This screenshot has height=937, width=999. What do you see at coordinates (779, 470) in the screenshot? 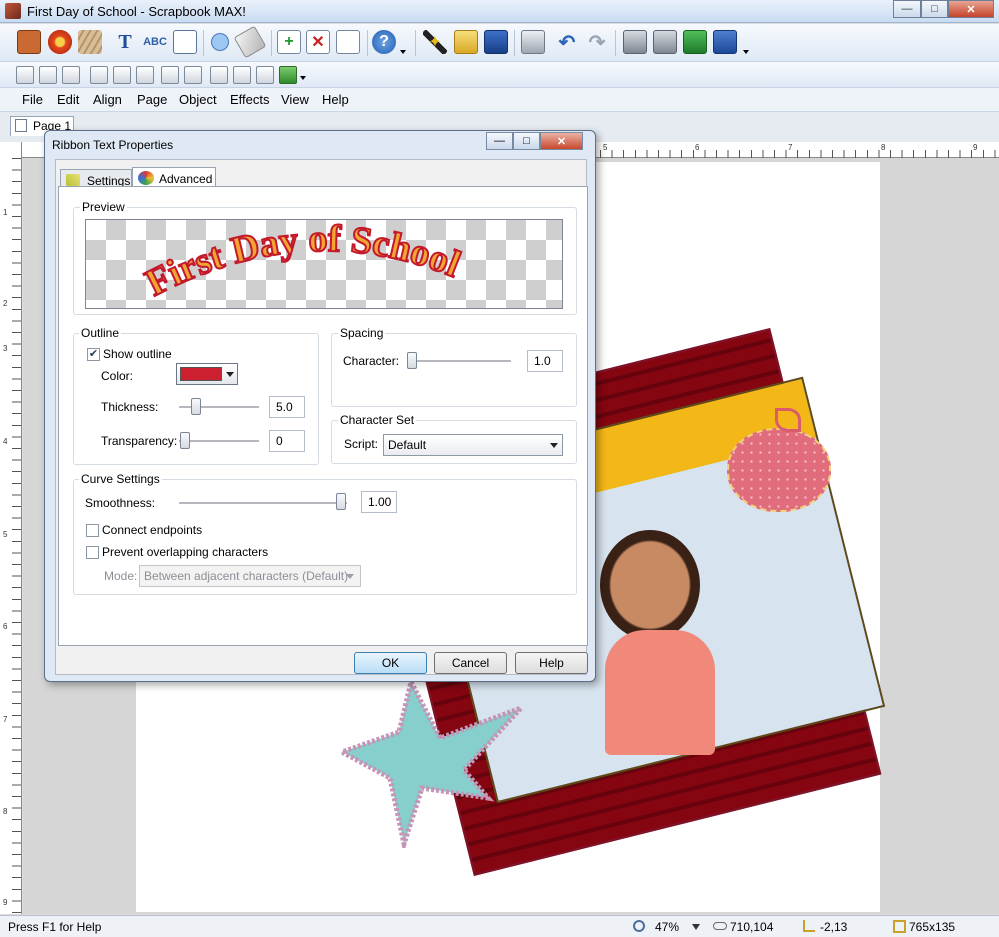
I see `apple-embellishment` at bounding box center [779, 470].